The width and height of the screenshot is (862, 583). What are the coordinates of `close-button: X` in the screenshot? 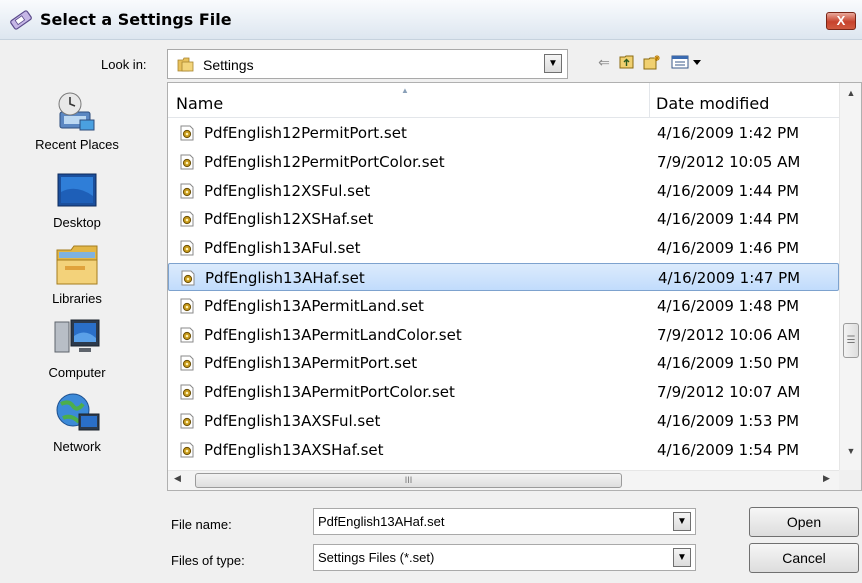 It's located at (841, 21).